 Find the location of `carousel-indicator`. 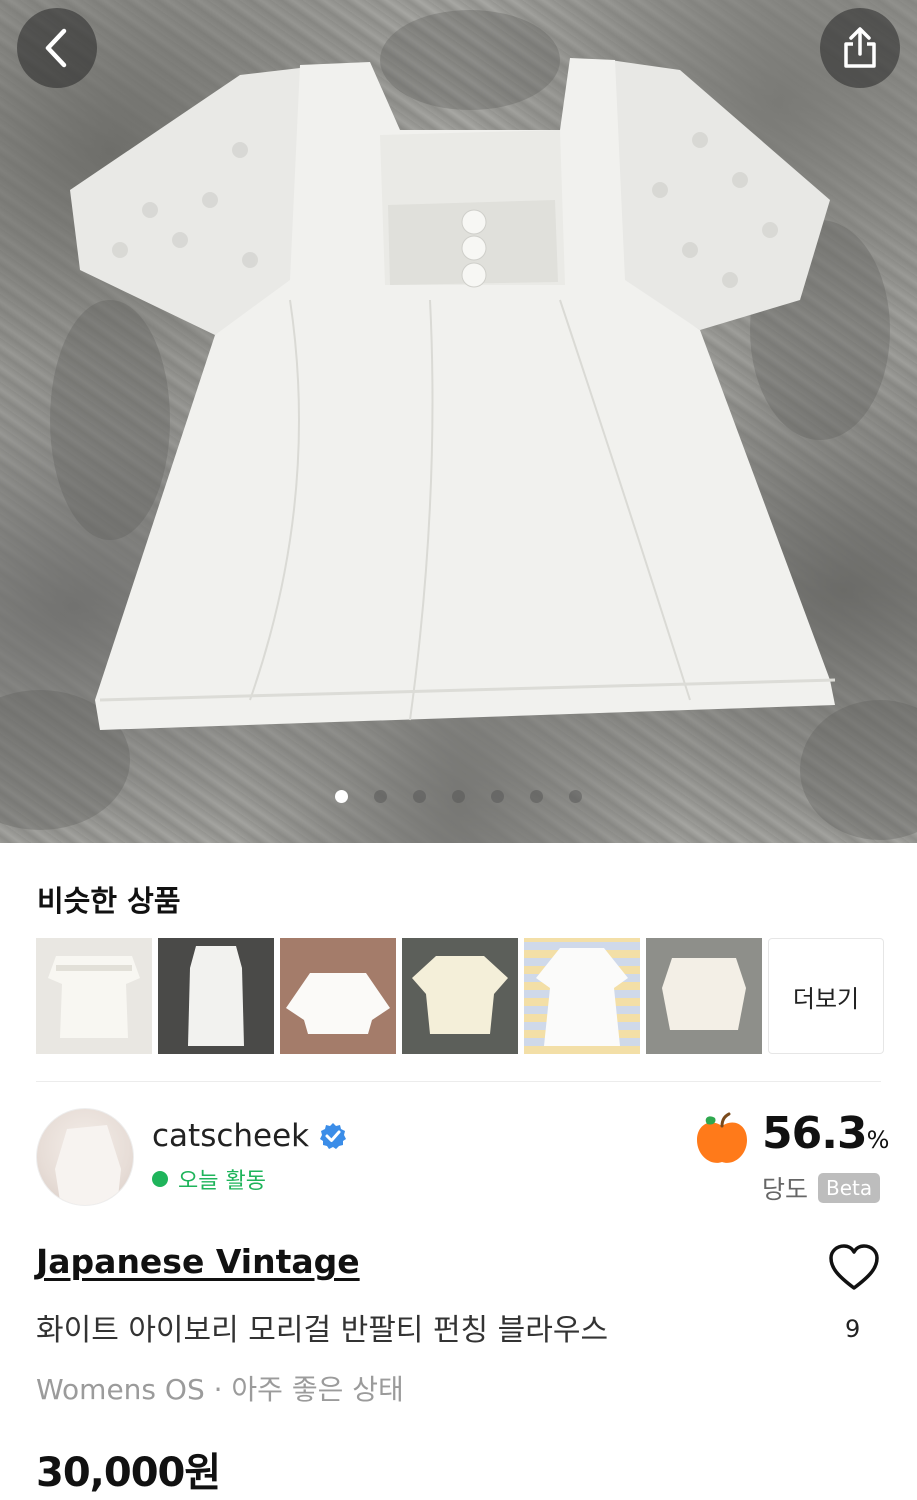

carousel-indicator is located at coordinates (458, 796).